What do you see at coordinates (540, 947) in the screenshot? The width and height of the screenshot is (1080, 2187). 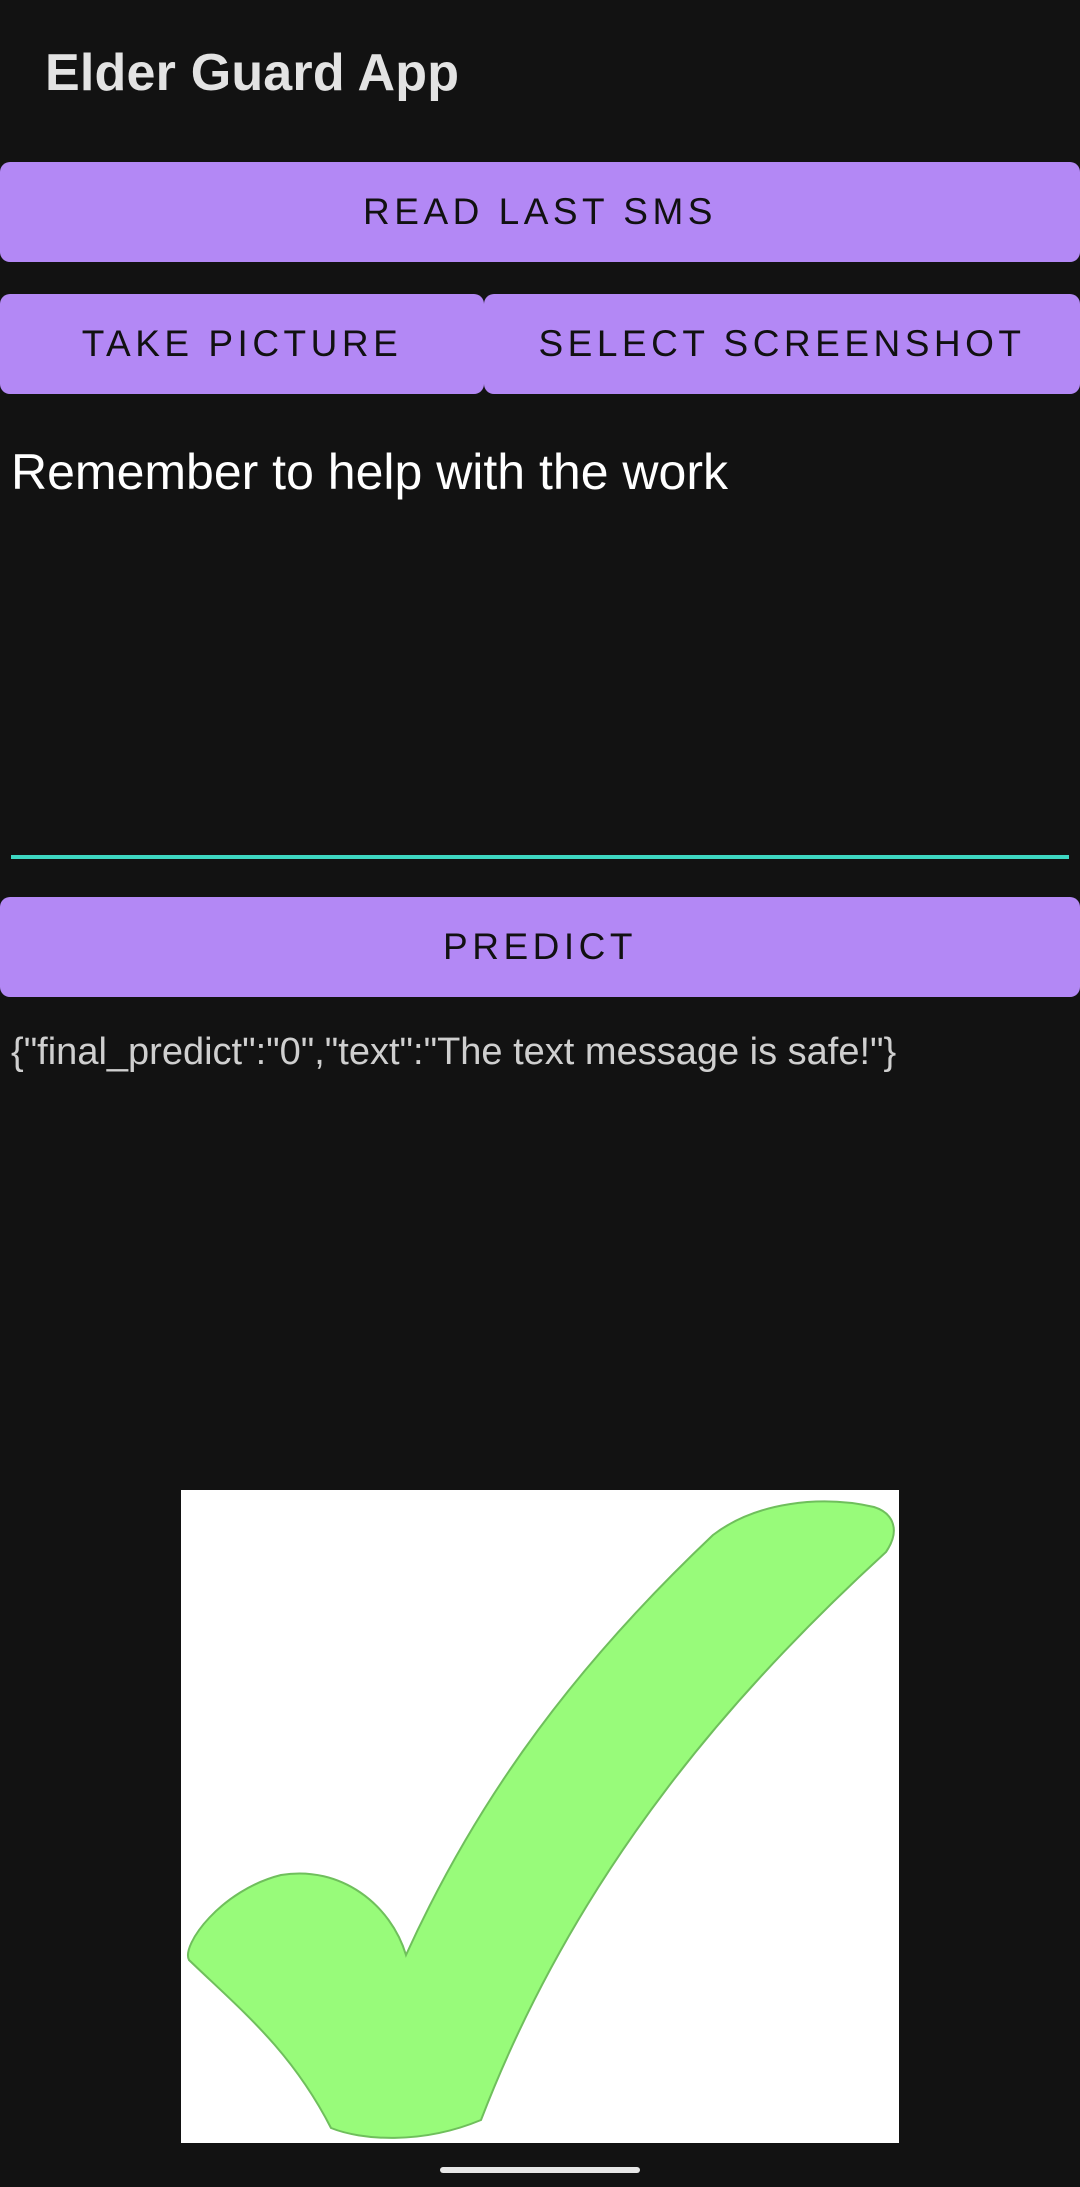 I see `predict-button: PREDICT` at bounding box center [540, 947].